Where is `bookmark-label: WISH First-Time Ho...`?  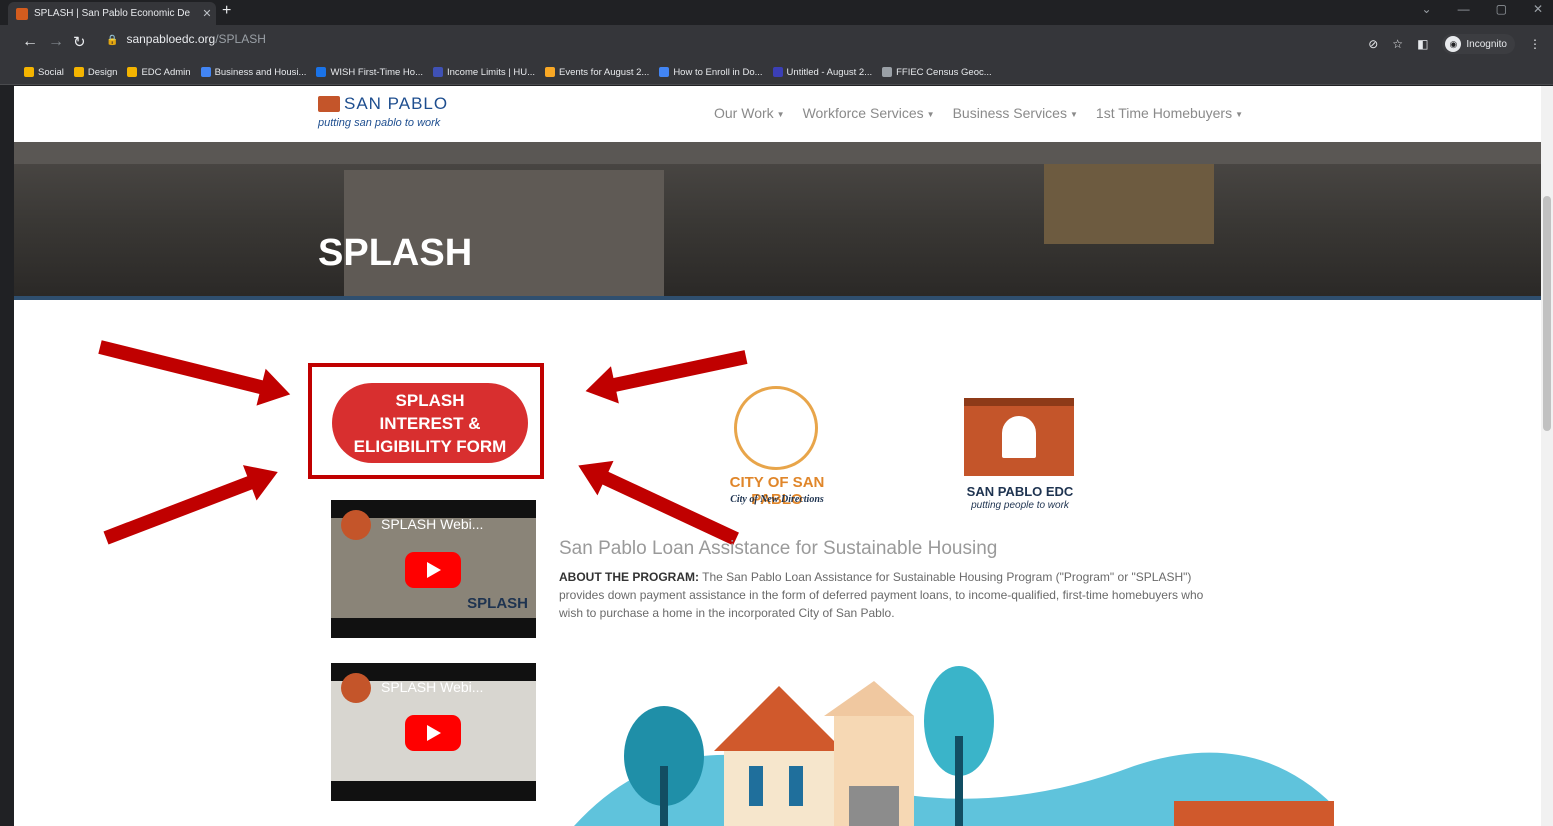
bookmark-label: WISH First-Time Ho... is located at coordinates (376, 72).